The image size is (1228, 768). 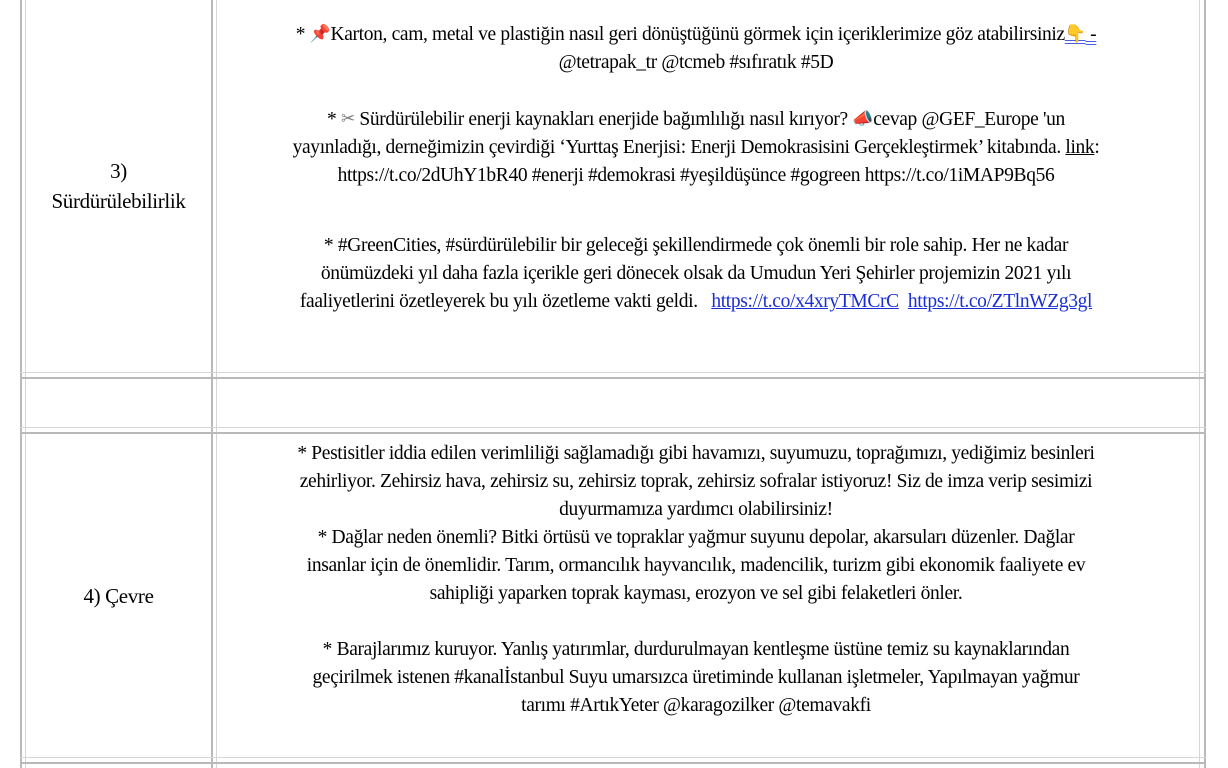 What do you see at coordinates (613, 757) in the screenshot?
I see `row-divider-3-inner` at bounding box center [613, 757].